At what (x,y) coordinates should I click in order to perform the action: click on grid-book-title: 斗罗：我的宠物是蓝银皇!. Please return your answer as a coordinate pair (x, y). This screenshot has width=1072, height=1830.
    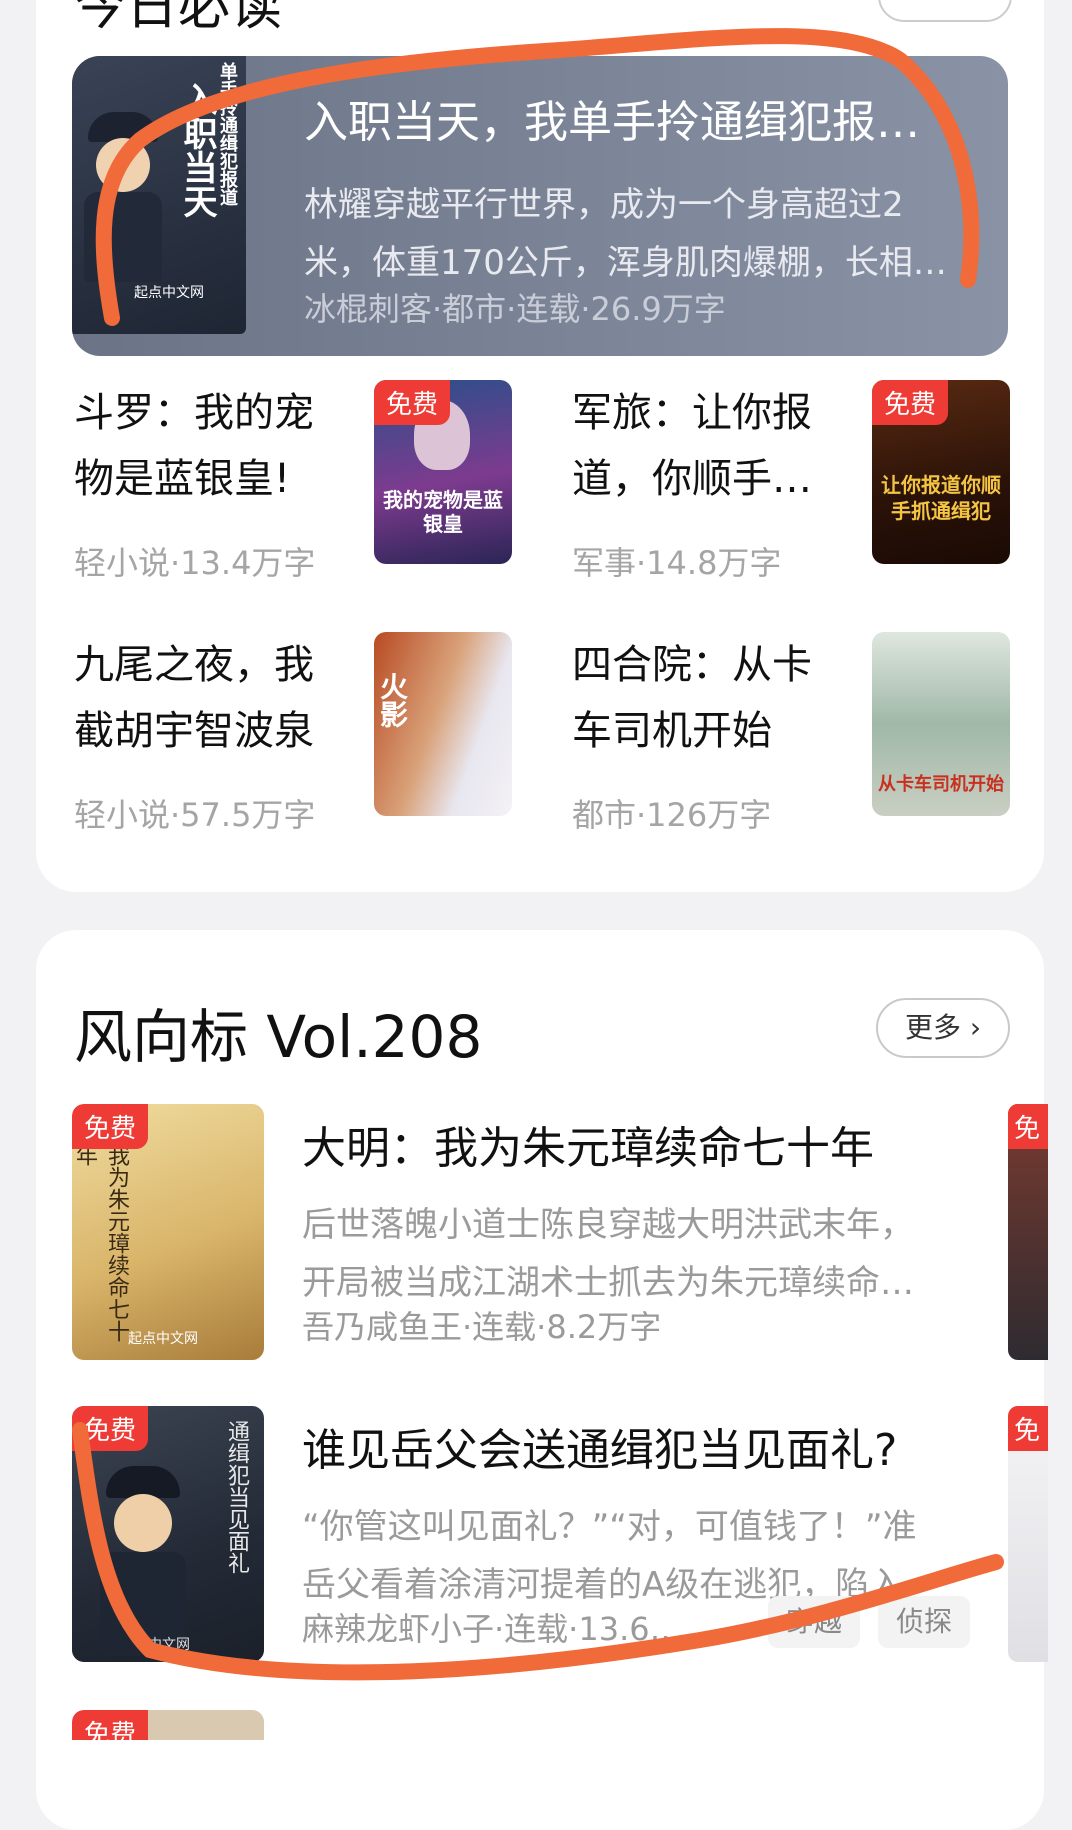
    Looking at the image, I should click on (194, 446).